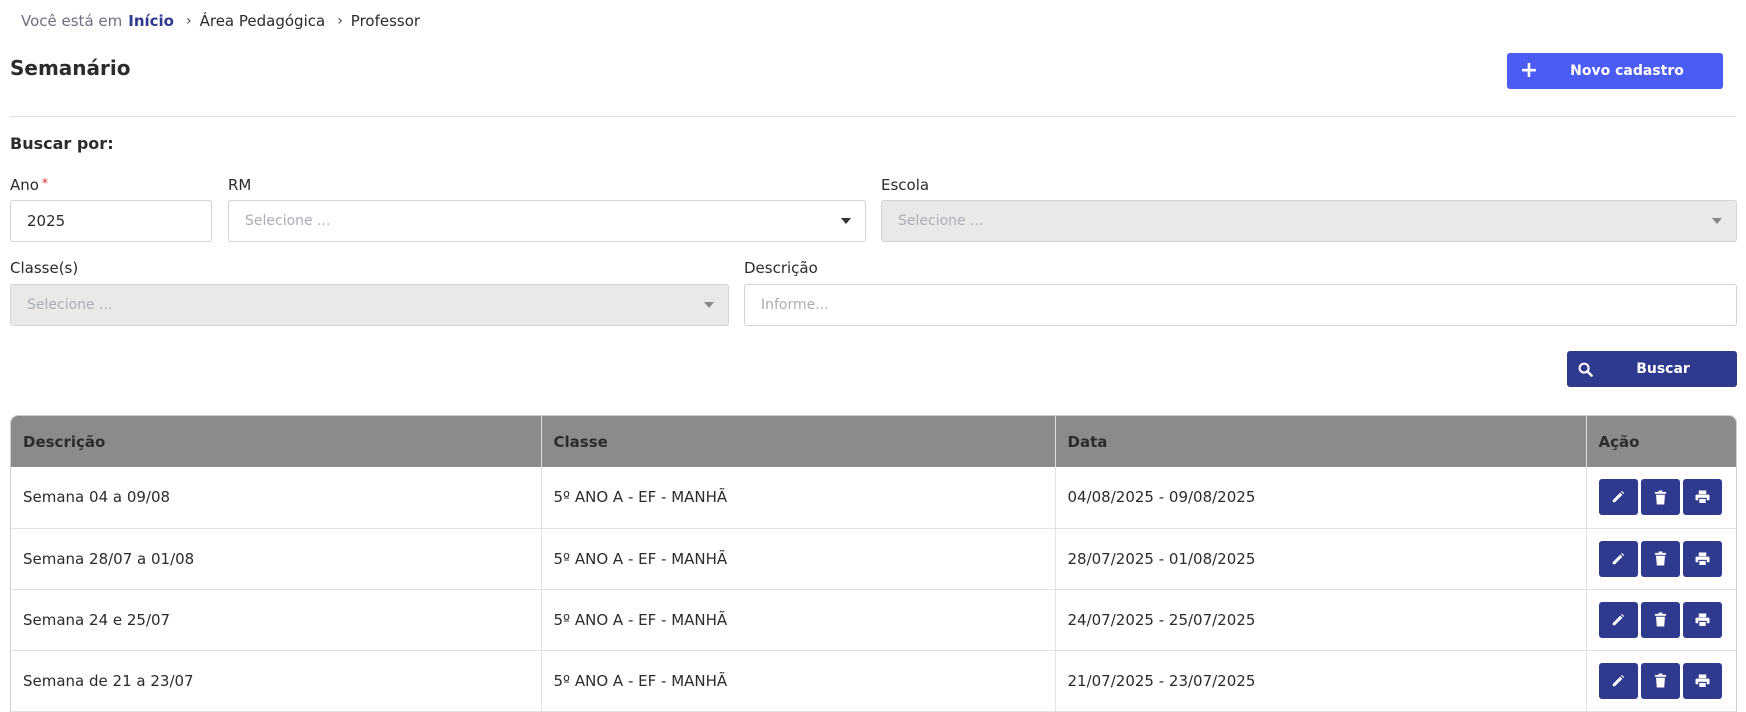  What do you see at coordinates (1627, 71) in the screenshot?
I see `new-record-button-label: Novo cadastro` at bounding box center [1627, 71].